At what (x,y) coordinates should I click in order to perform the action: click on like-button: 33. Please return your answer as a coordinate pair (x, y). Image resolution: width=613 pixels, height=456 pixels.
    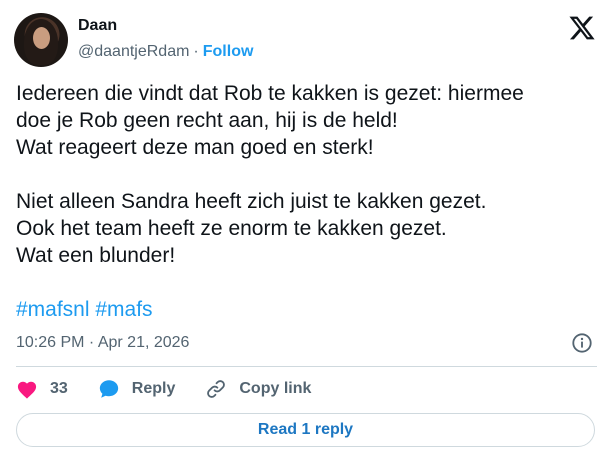
    Looking at the image, I should click on (57, 389).